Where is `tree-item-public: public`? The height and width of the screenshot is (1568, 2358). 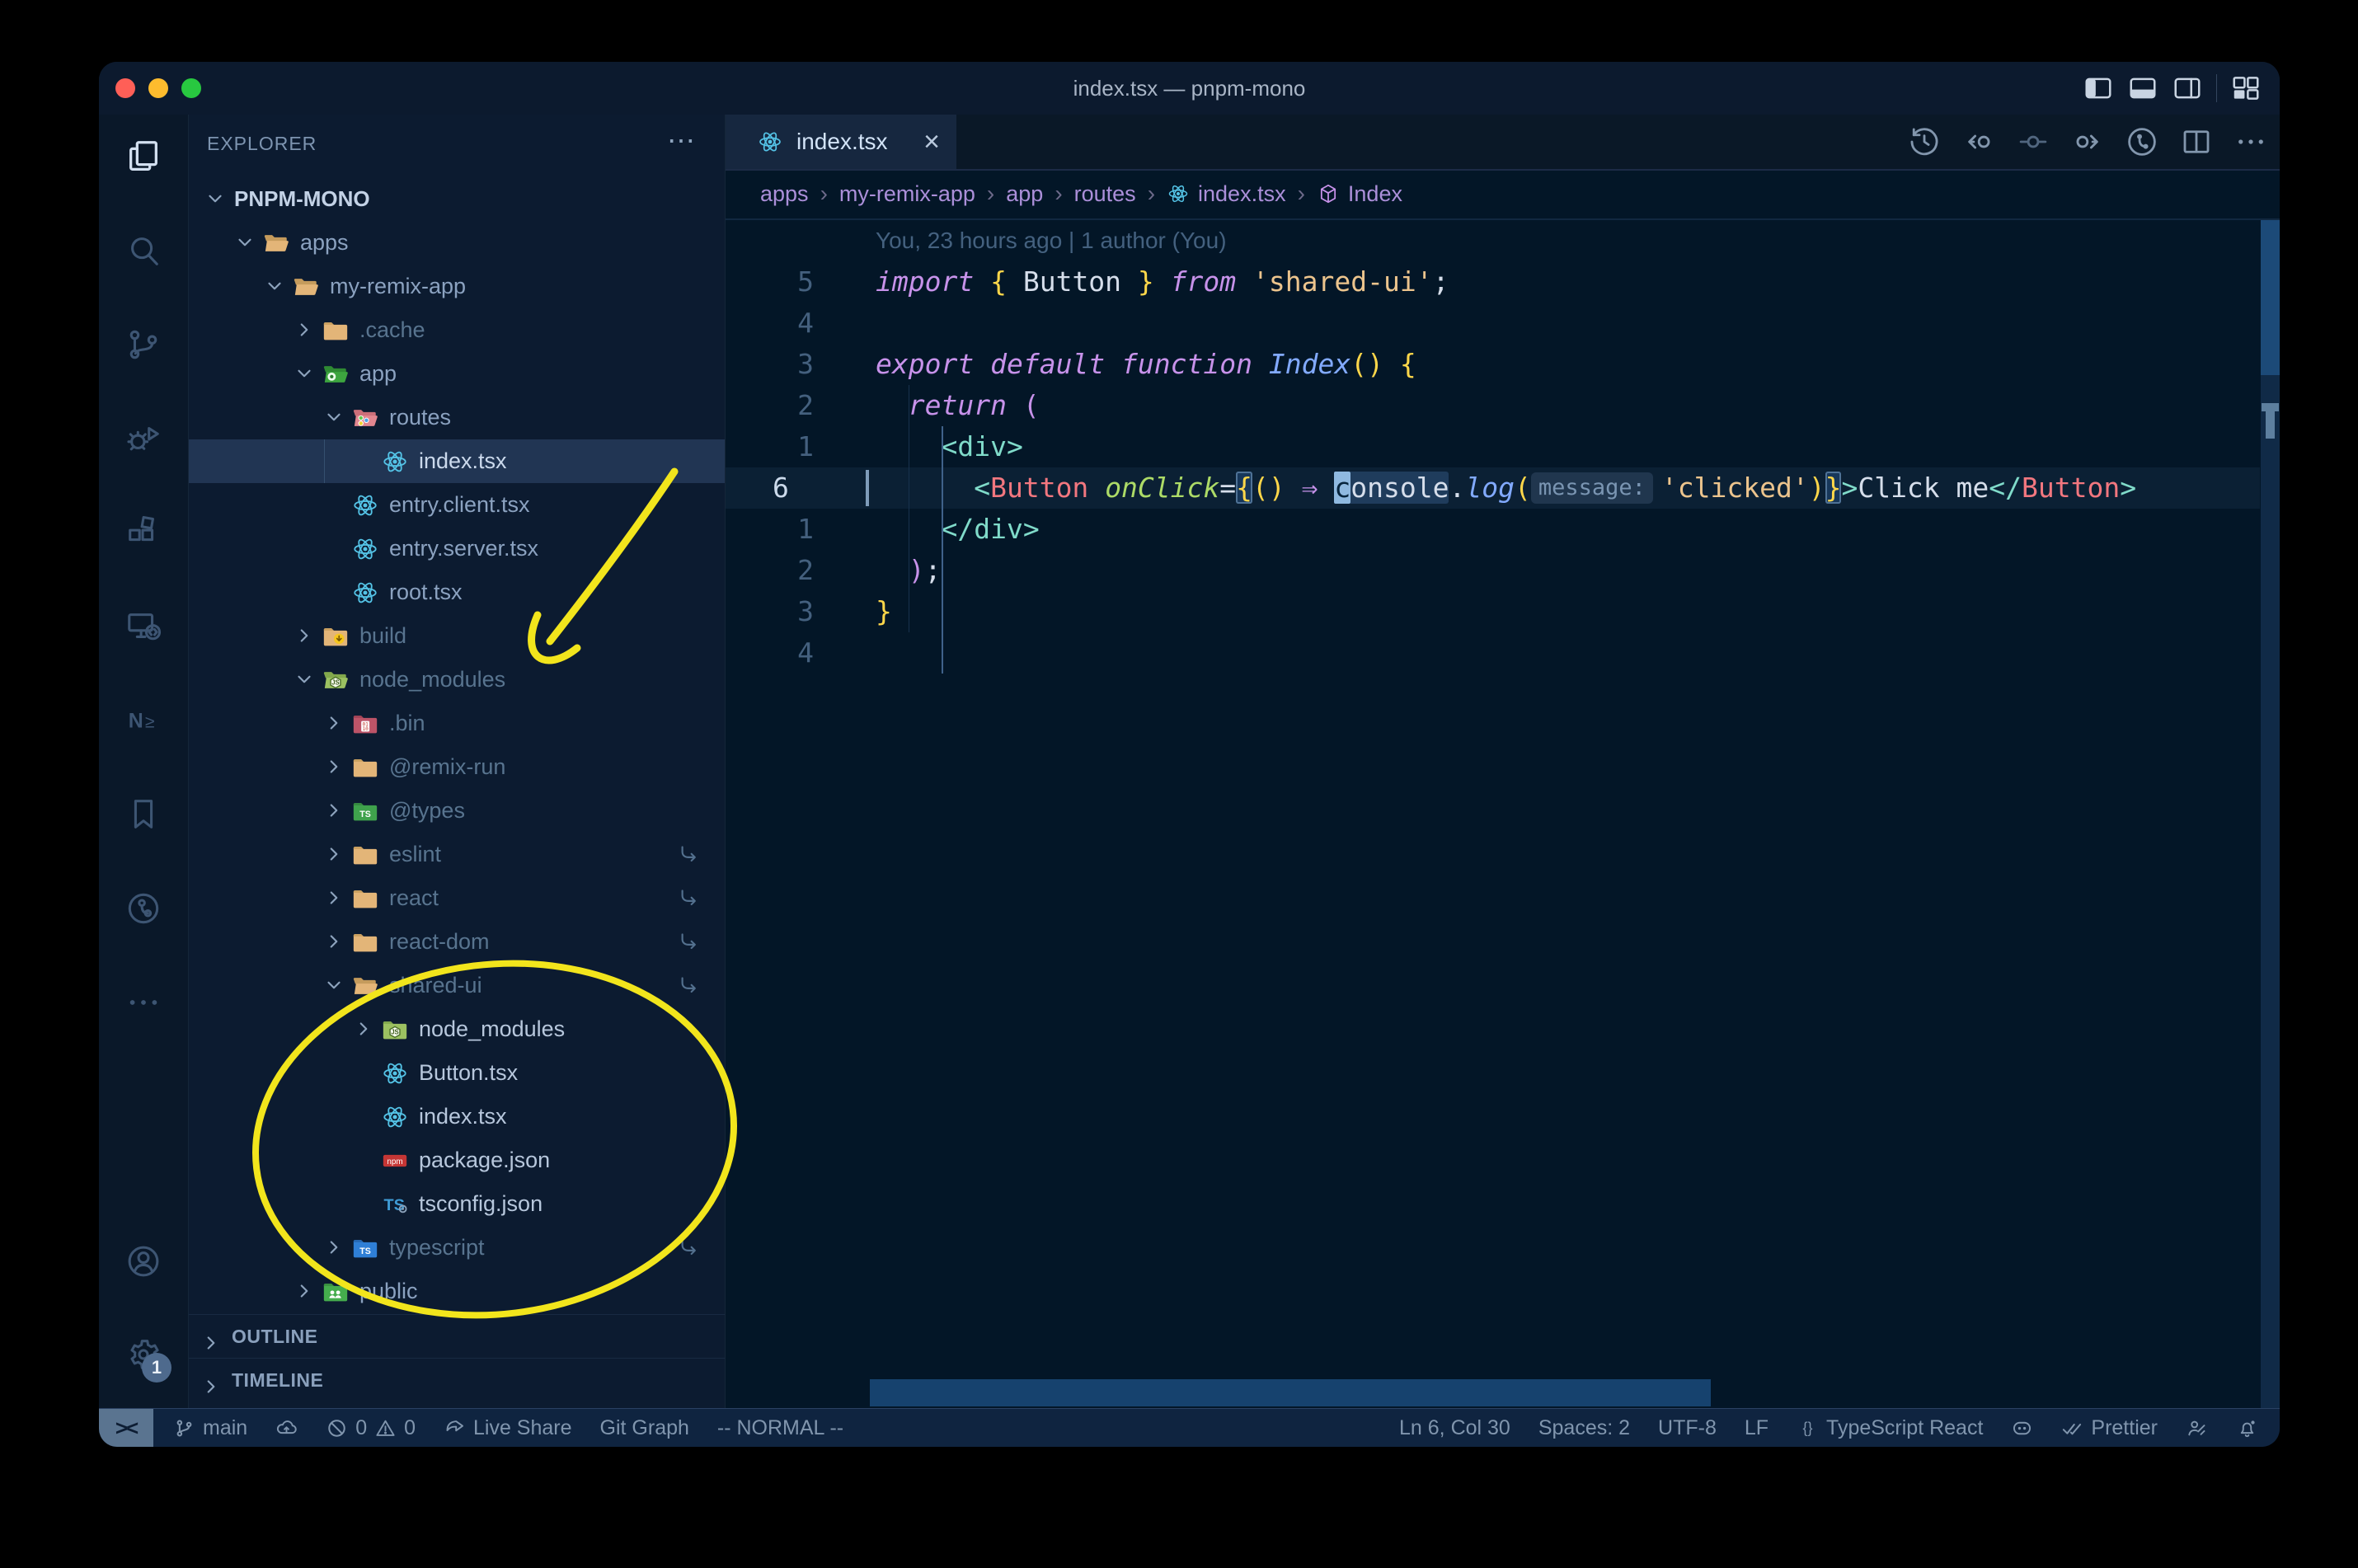
tree-item-public: public is located at coordinates (457, 1291).